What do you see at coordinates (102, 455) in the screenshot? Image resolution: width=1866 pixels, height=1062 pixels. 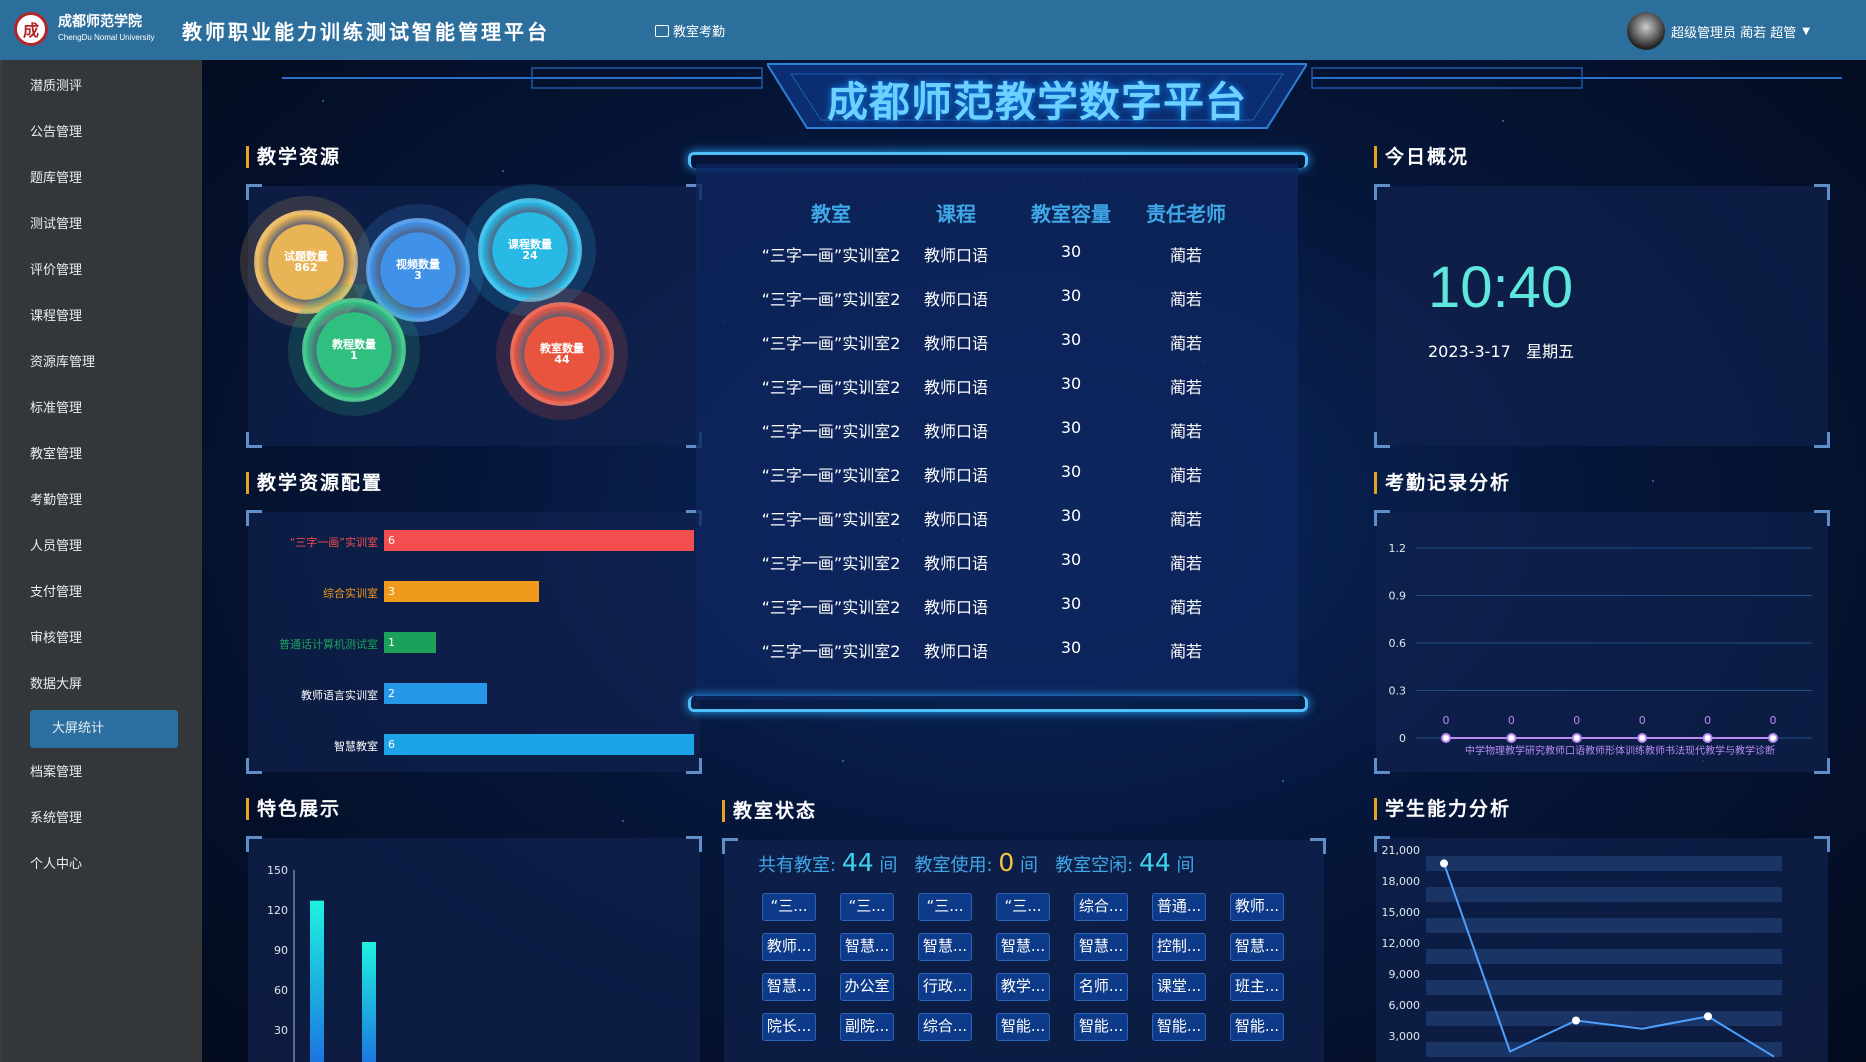 I see `sidebar-item-classrooms: 教室管理` at bounding box center [102, 455].